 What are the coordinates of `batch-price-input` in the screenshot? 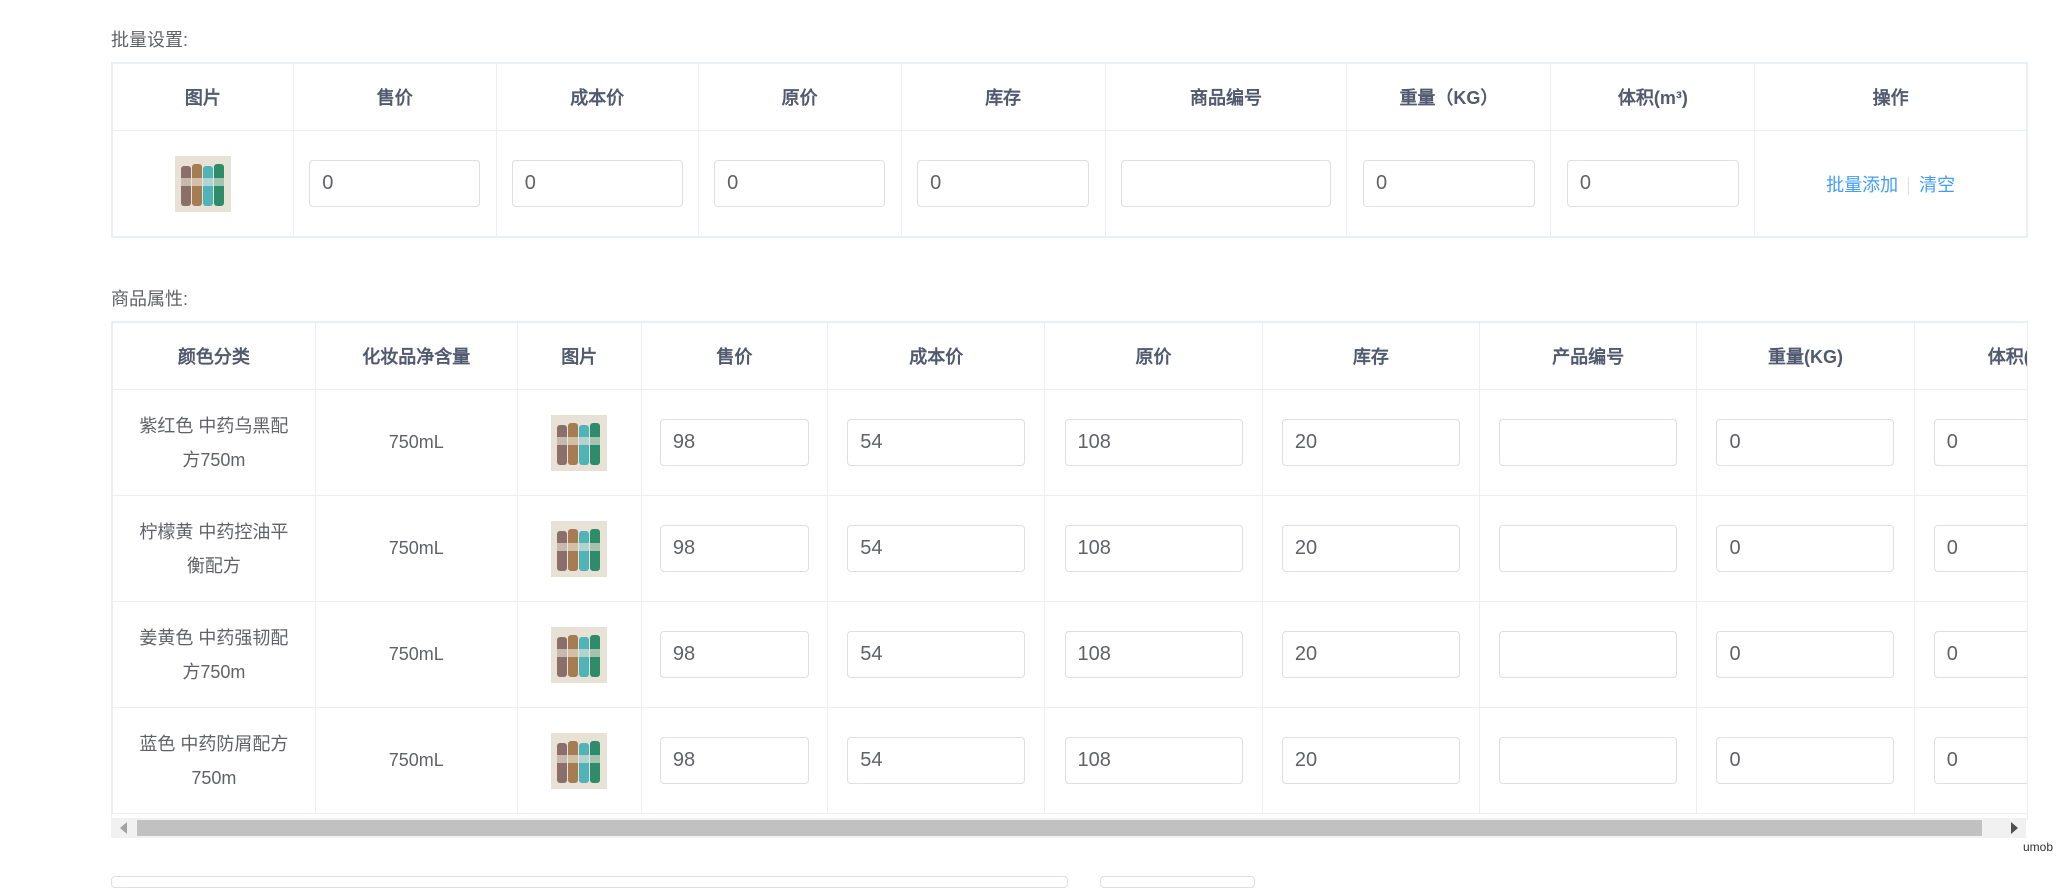 It's located at (395, 183).